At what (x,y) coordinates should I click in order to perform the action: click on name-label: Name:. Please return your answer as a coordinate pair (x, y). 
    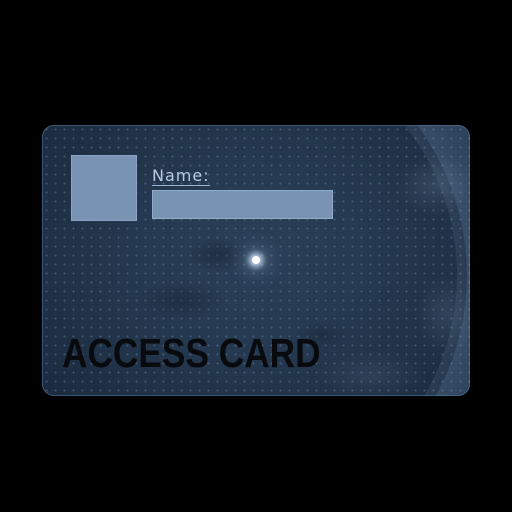
    Looking at the image, I should click on (181, 176).